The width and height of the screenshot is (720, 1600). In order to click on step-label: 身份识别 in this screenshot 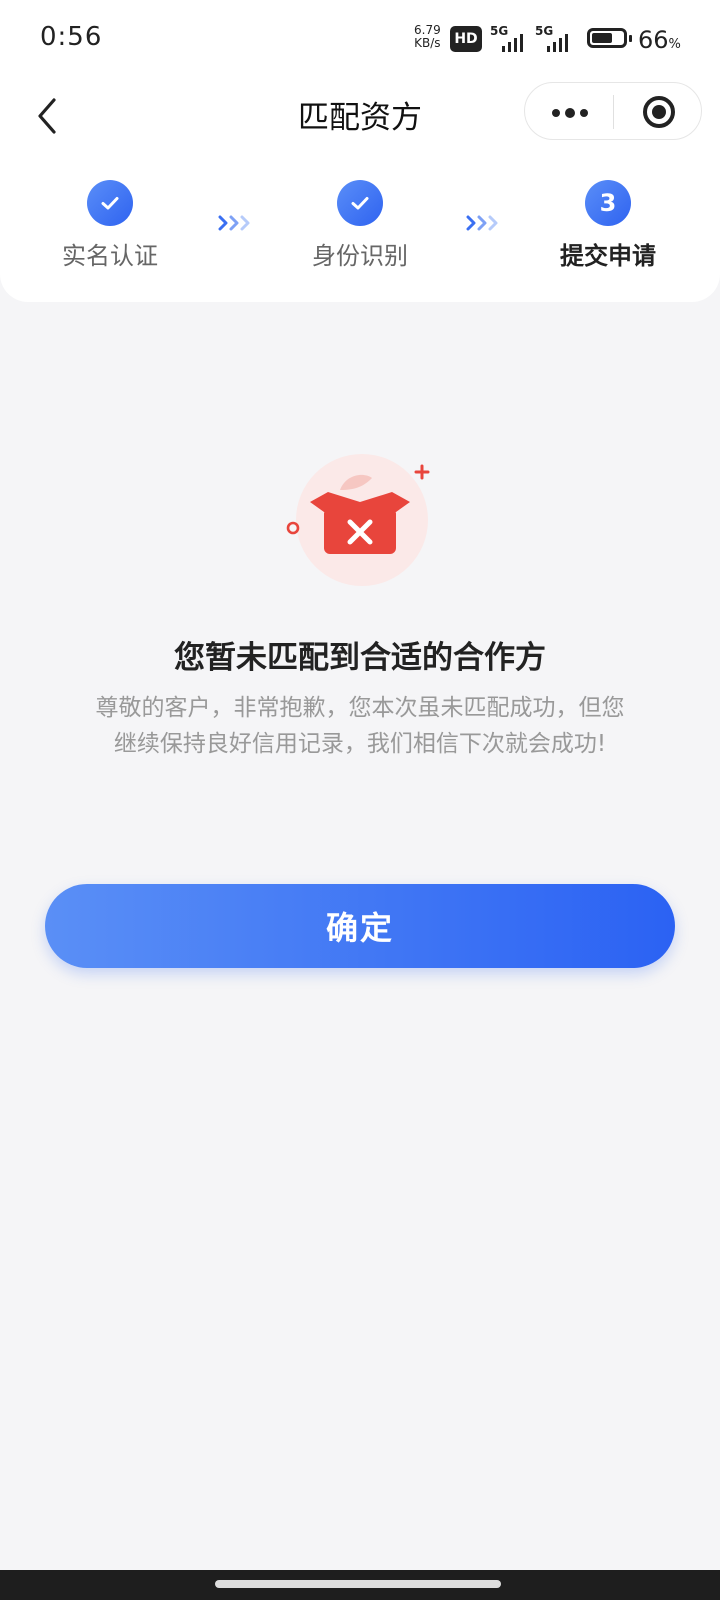, I will do `click(360, 256)`.